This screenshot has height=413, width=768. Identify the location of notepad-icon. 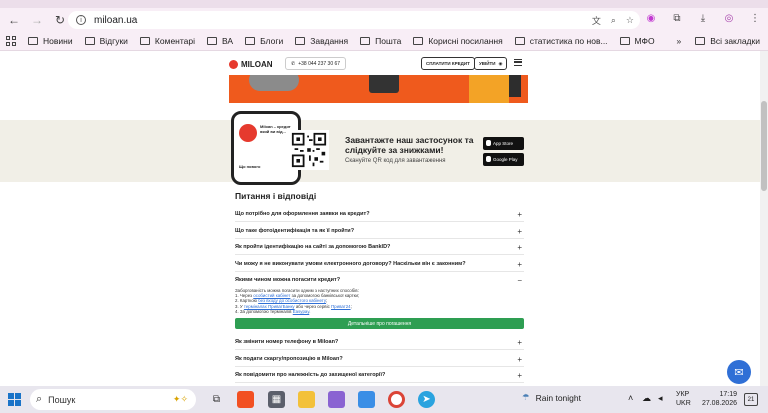
(366, 399).